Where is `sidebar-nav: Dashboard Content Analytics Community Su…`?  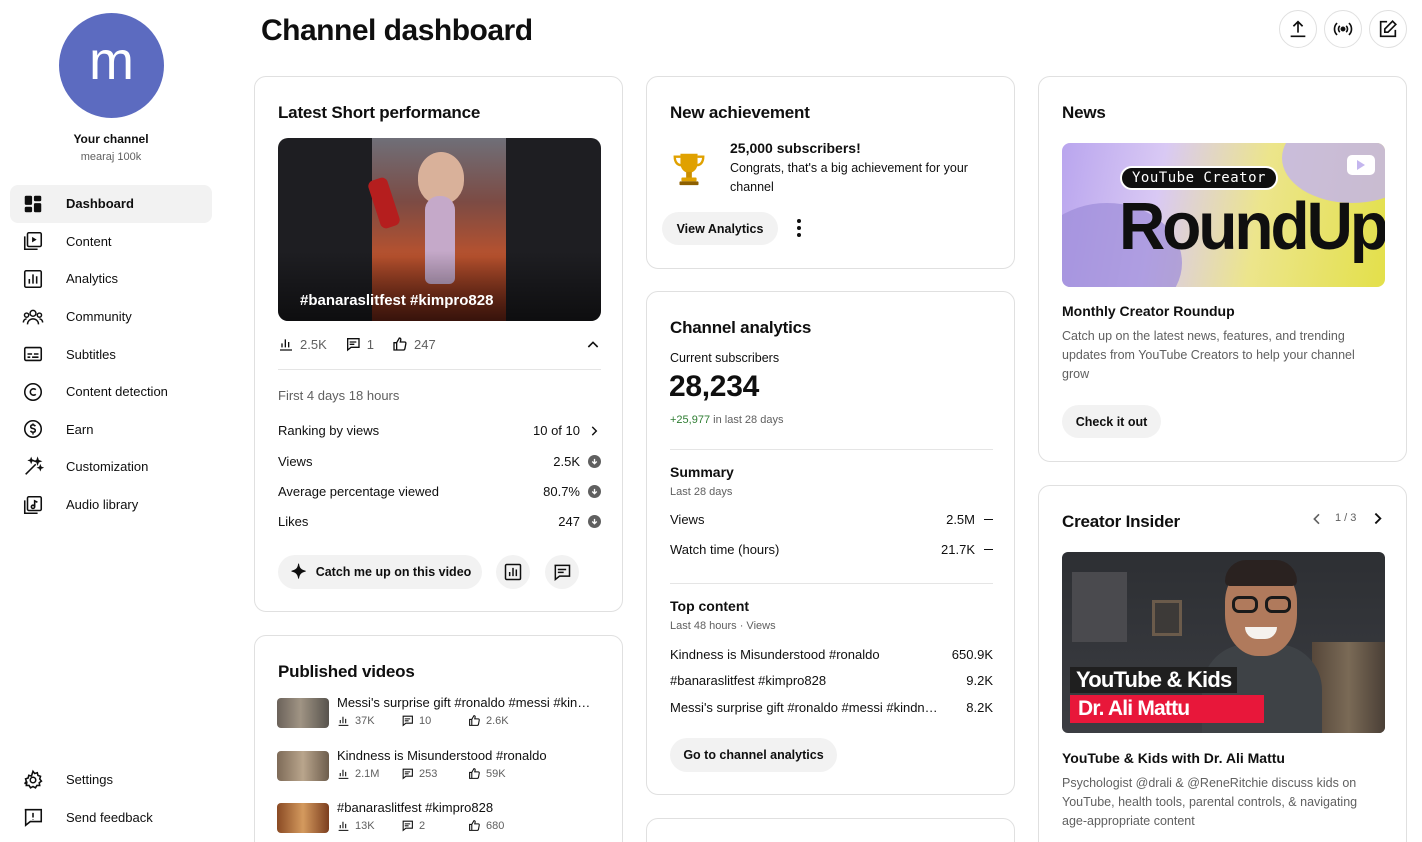
sidebar-nav: Dashboard Content Analytics Community Su… is located at coordinates (111, 354).